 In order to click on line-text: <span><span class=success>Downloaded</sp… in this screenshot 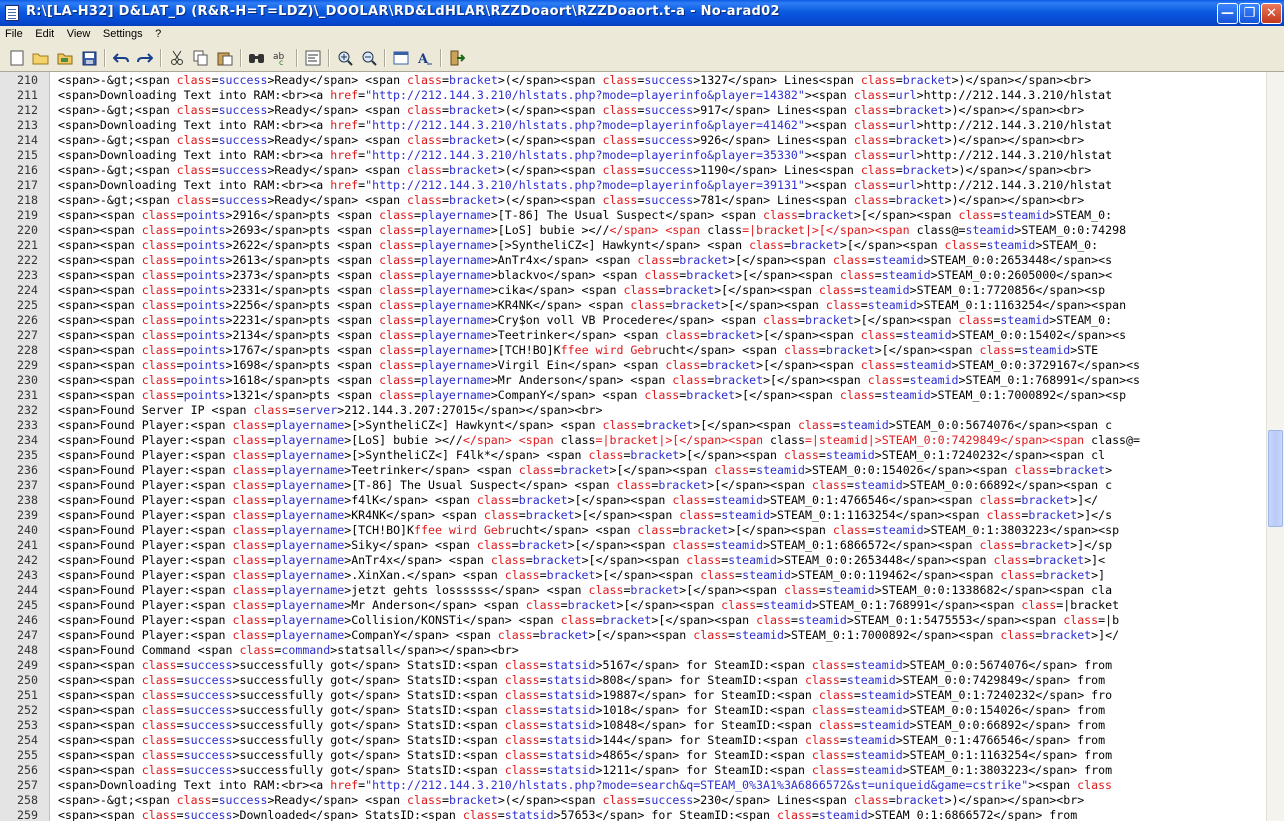, I will do `click(568, 814)`.